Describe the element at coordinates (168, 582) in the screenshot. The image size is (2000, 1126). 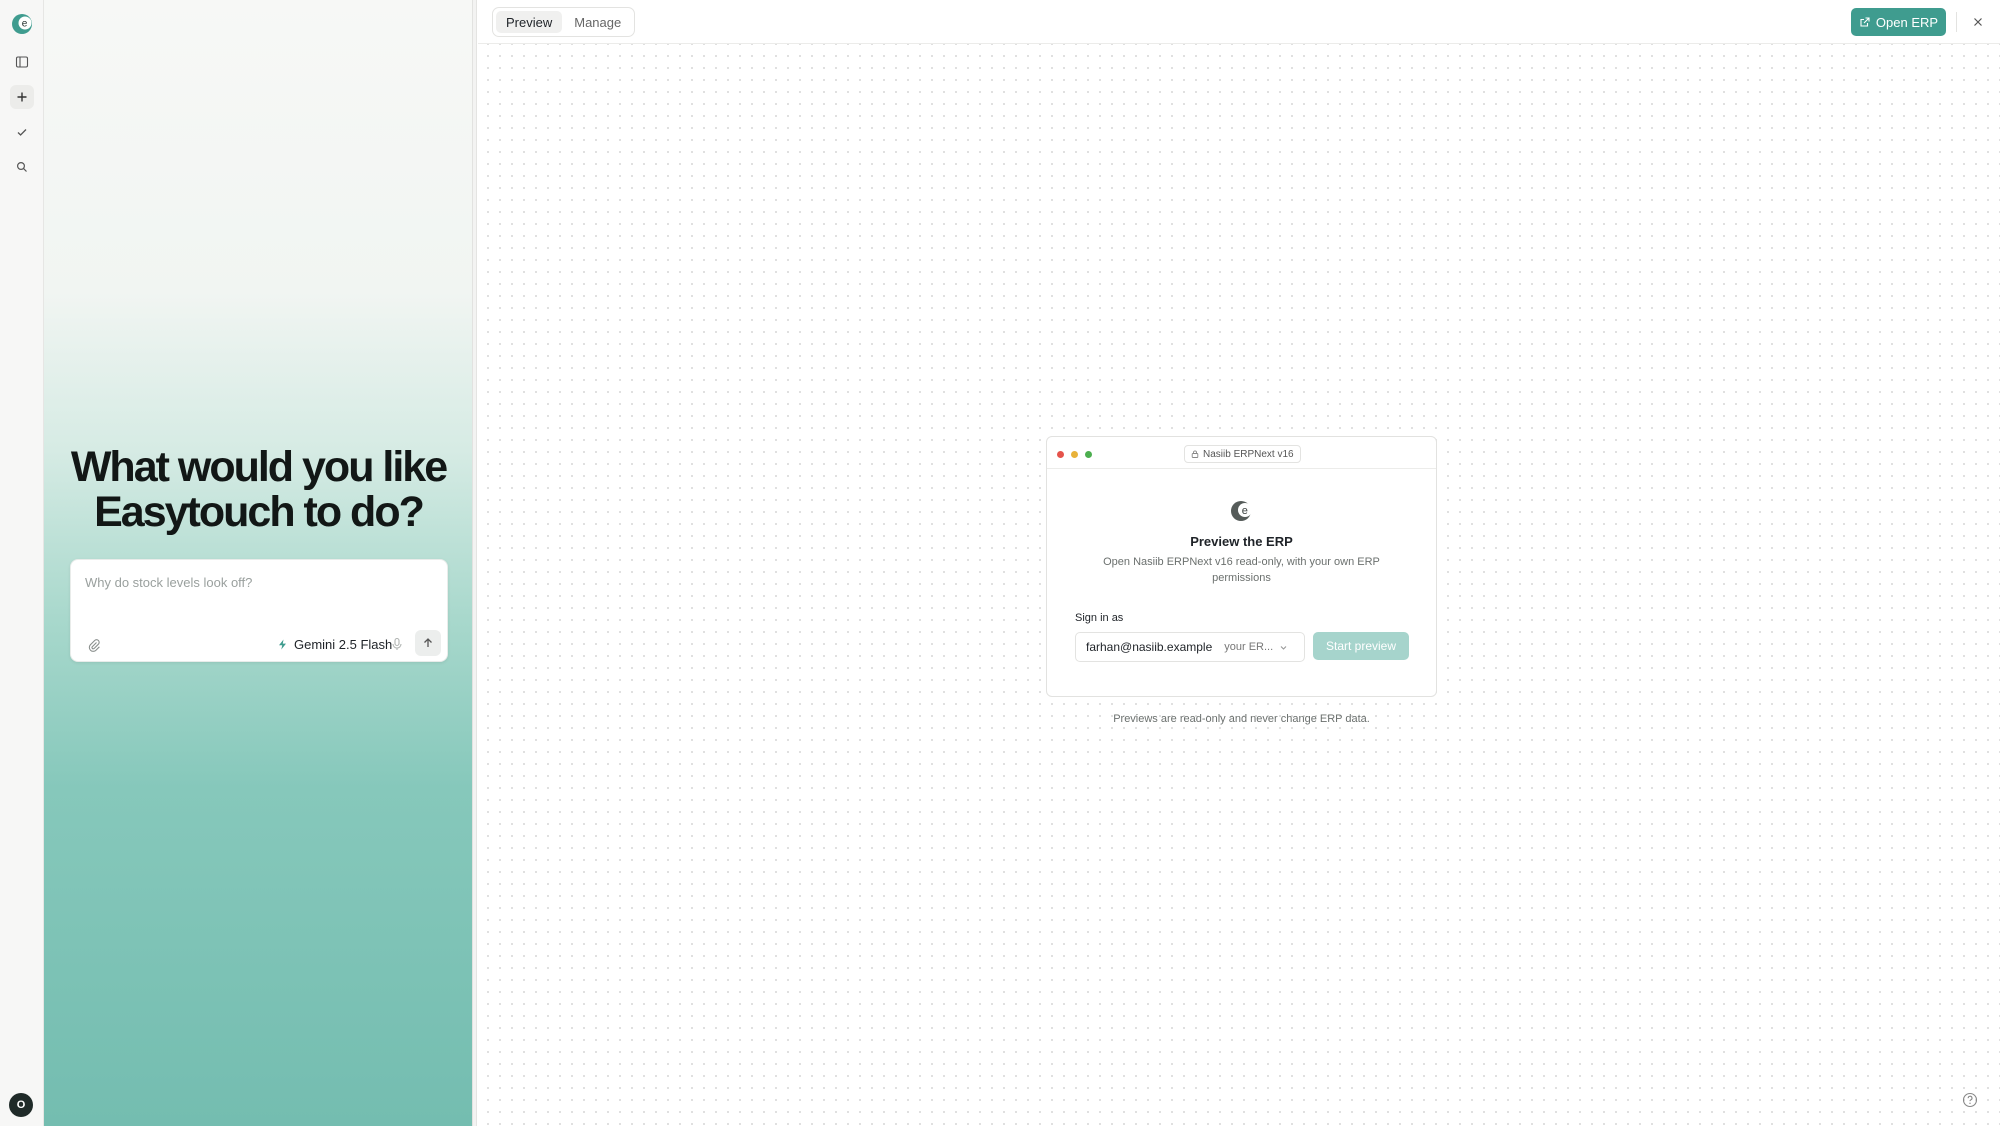
I see `chat-input: Why do stock levels look off?` at that location.